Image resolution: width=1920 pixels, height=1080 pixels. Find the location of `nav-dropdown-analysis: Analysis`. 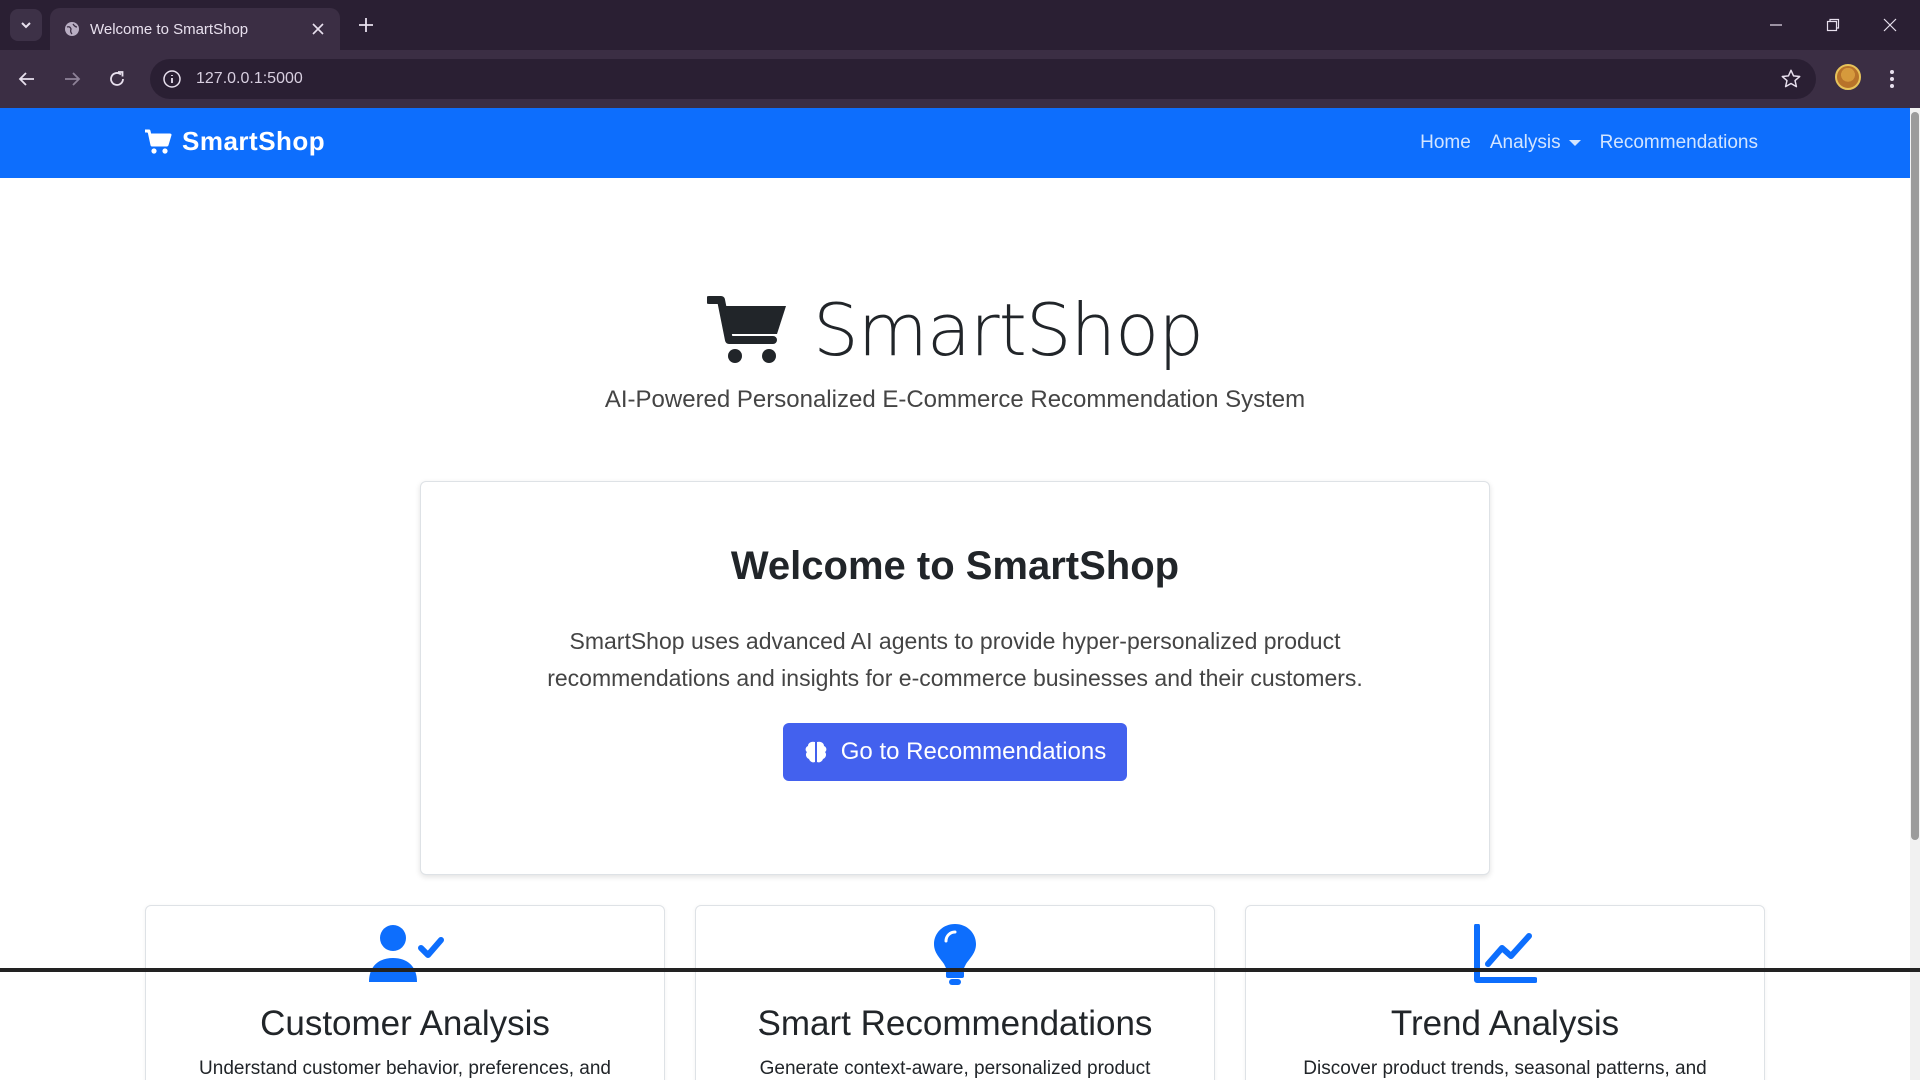

nav-dropdown-analysis: Analysis is located at coordinates (1535, 143).